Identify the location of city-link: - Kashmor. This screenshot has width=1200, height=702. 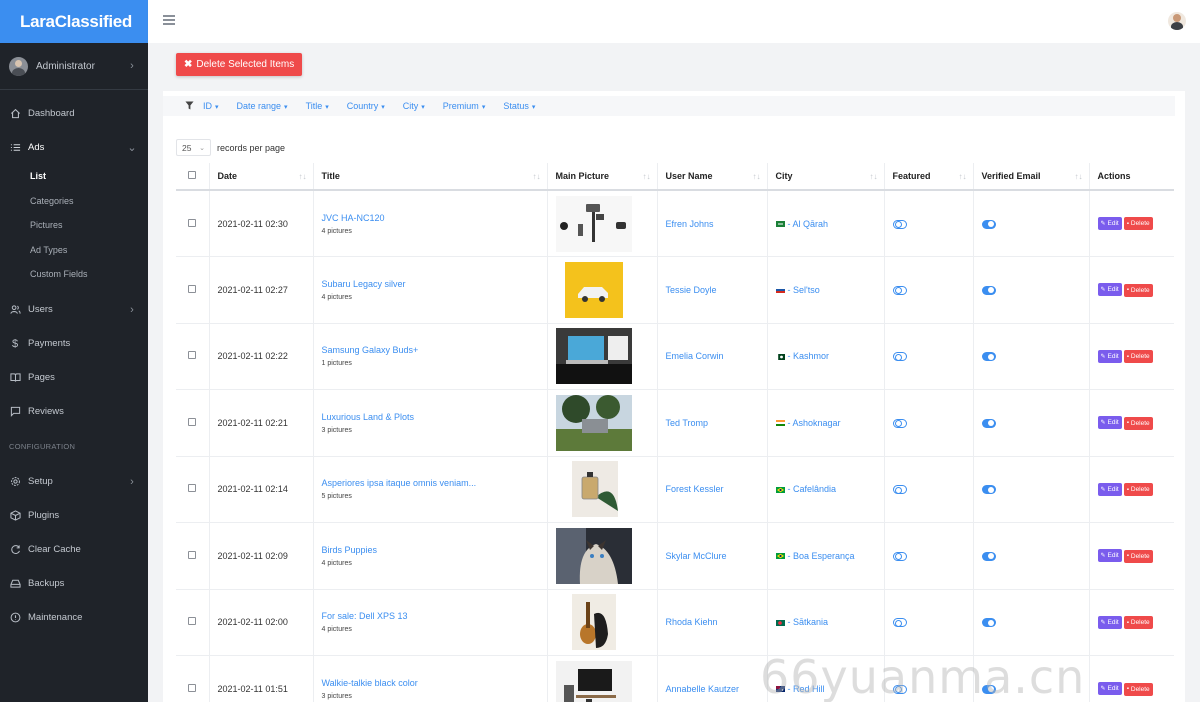
(809, 356).